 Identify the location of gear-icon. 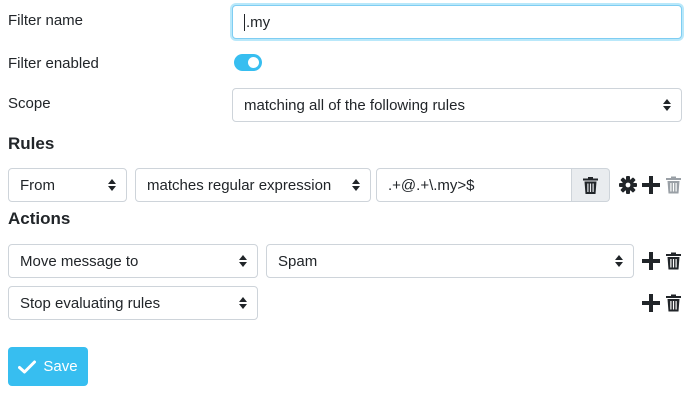
(628, 185).